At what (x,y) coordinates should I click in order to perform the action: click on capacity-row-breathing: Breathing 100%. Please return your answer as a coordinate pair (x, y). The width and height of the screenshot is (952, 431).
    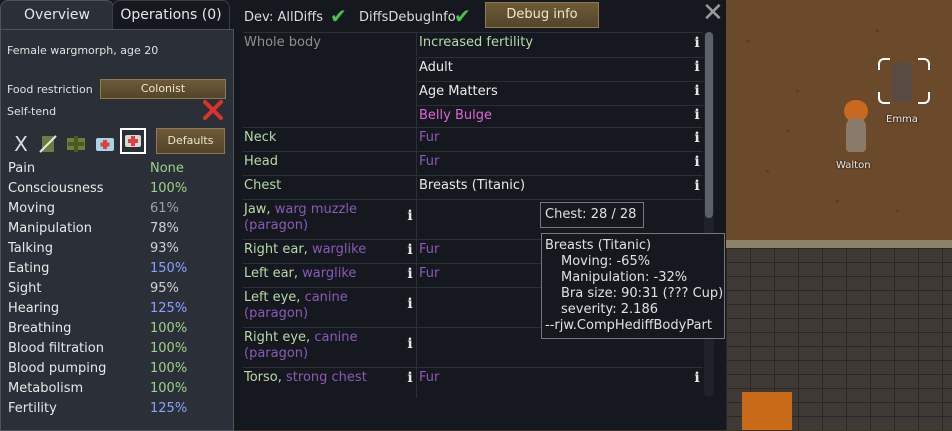
    Looking at the image, I should click on (98, 328).